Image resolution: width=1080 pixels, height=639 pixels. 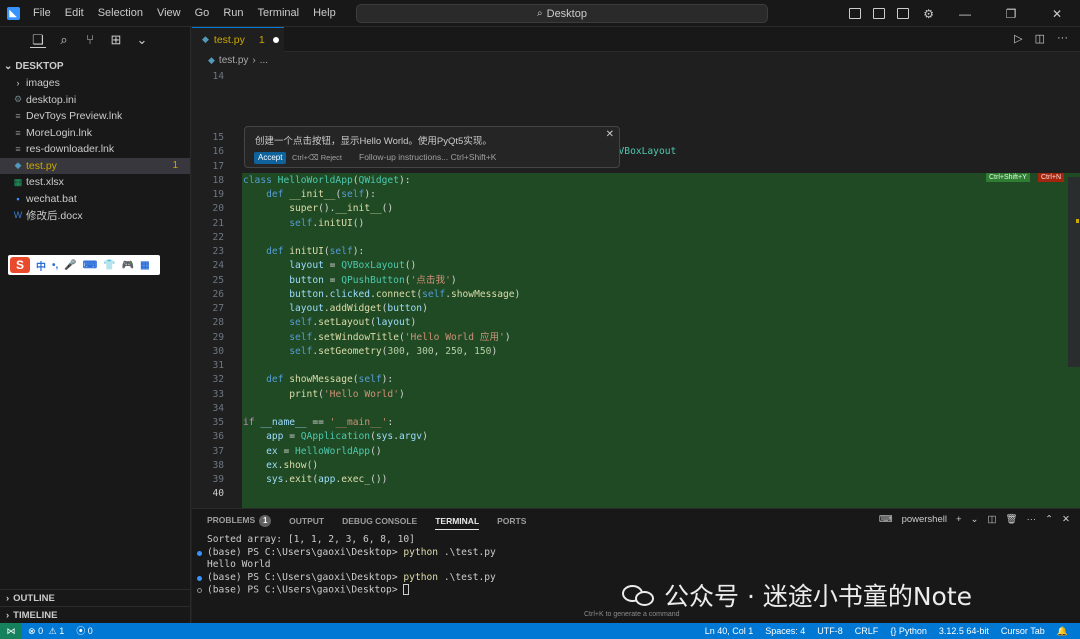 What do you see at coordinates (636, 352) in the screenshot?
I see `code-line: 30 self.setGeometry(300, 300, 250, 150)` at bounding box center [636, 352].